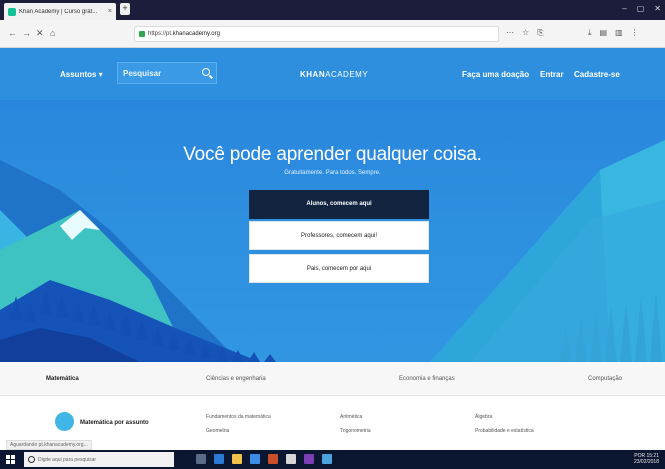 The height and width of the screenshot is (469, 665). I want to click on back-icon: ←, so click(12, 33).